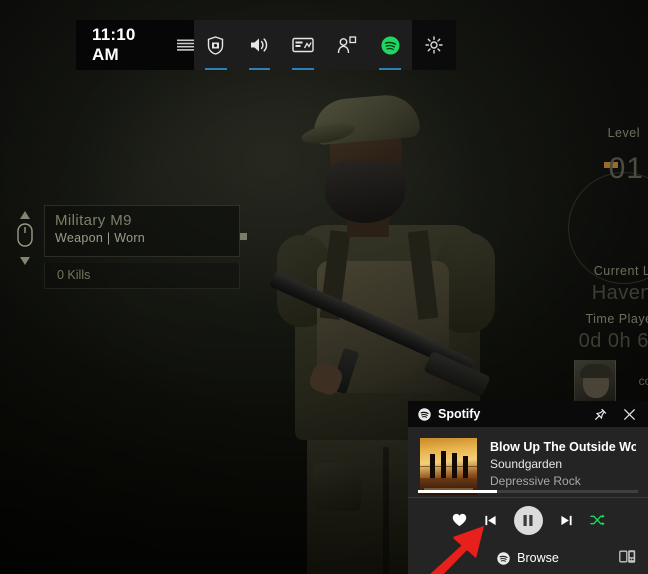 The height and width of the screenshot is (574, 648). I want to click on close-icon, so click(629, 414).